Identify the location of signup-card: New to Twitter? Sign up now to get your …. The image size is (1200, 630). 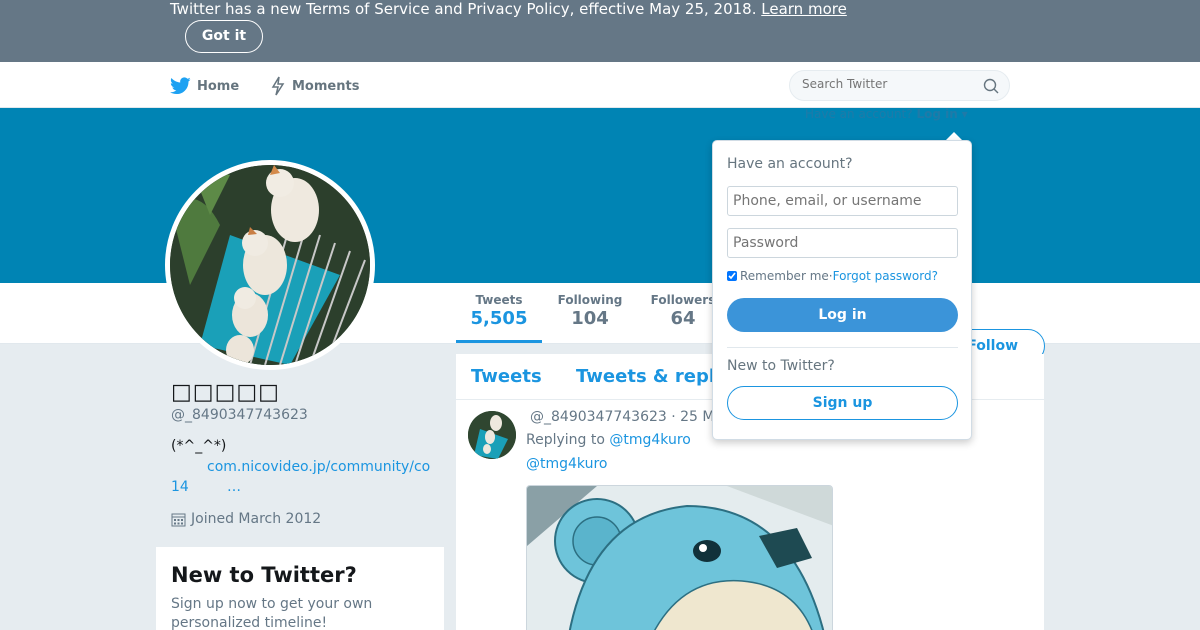
(300, 588).